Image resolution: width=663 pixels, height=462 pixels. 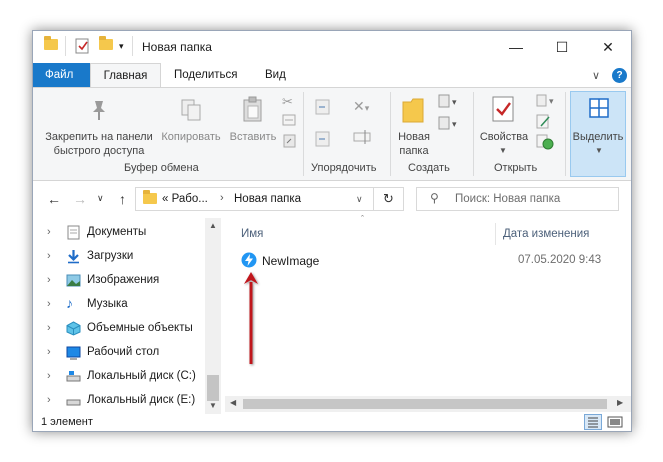 I want to click on copy-path-icon, so click(x=289, y=121).